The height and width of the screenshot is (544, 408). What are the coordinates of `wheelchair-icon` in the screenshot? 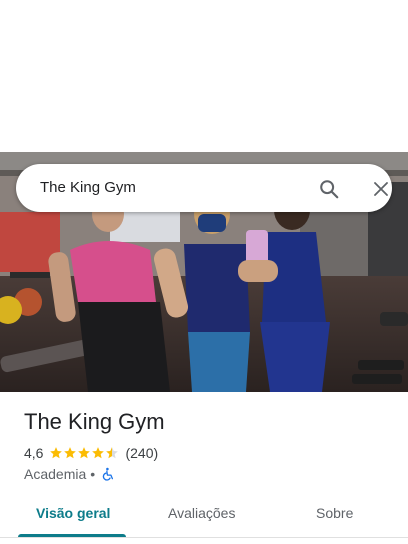 It's located at (108, 474).